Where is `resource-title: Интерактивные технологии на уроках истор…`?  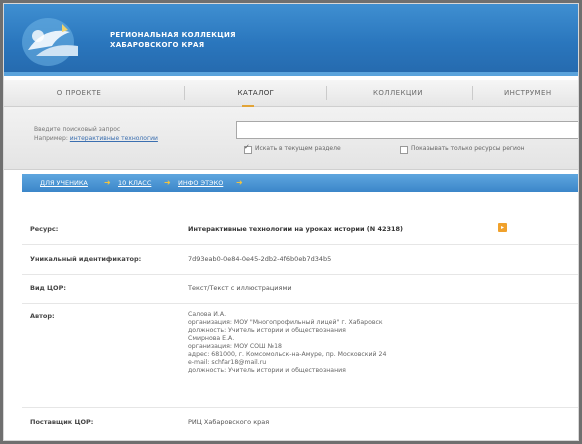
resource-title: Интерактивные технологии на уроках истор… is located at coordinates (296, 229).